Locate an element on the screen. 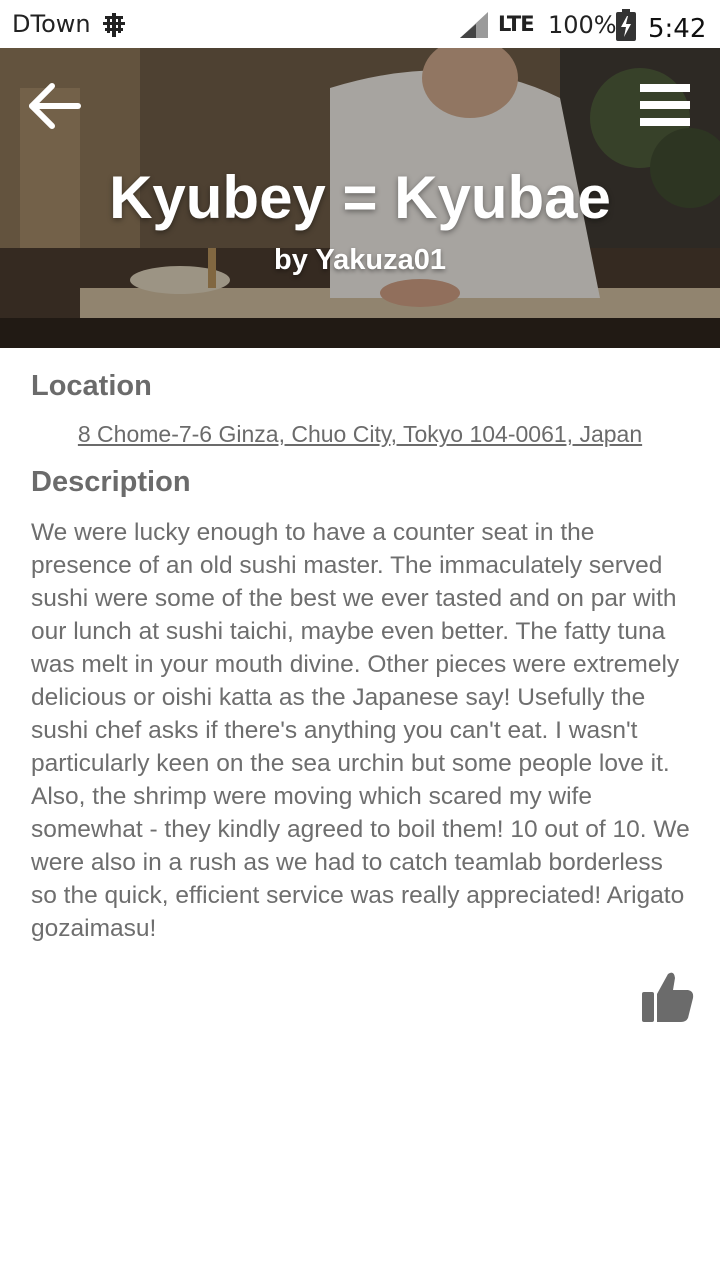  page-title: Kyubey = Kyubae is located at coordinates (360, 197).